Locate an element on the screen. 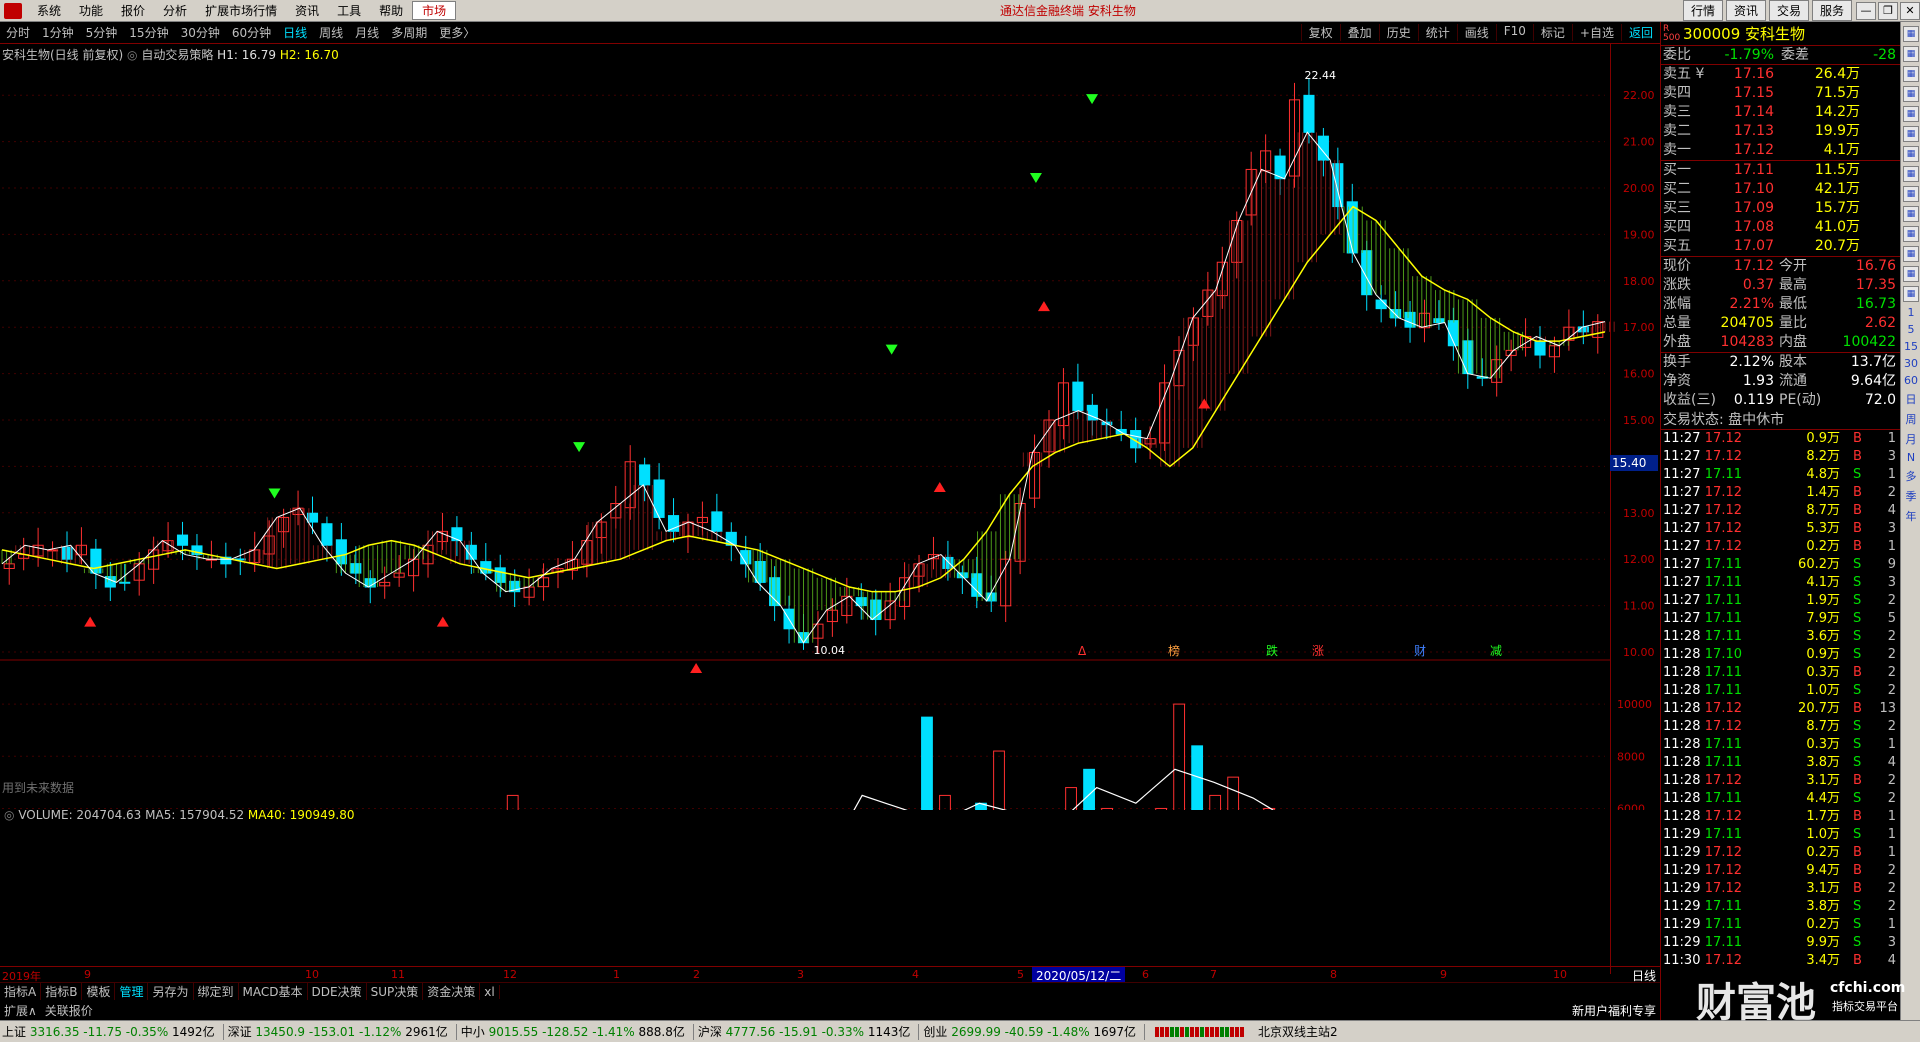 The image size is (1920, 1042). info-button: 资讯 is located at coordinates (1745, 10).